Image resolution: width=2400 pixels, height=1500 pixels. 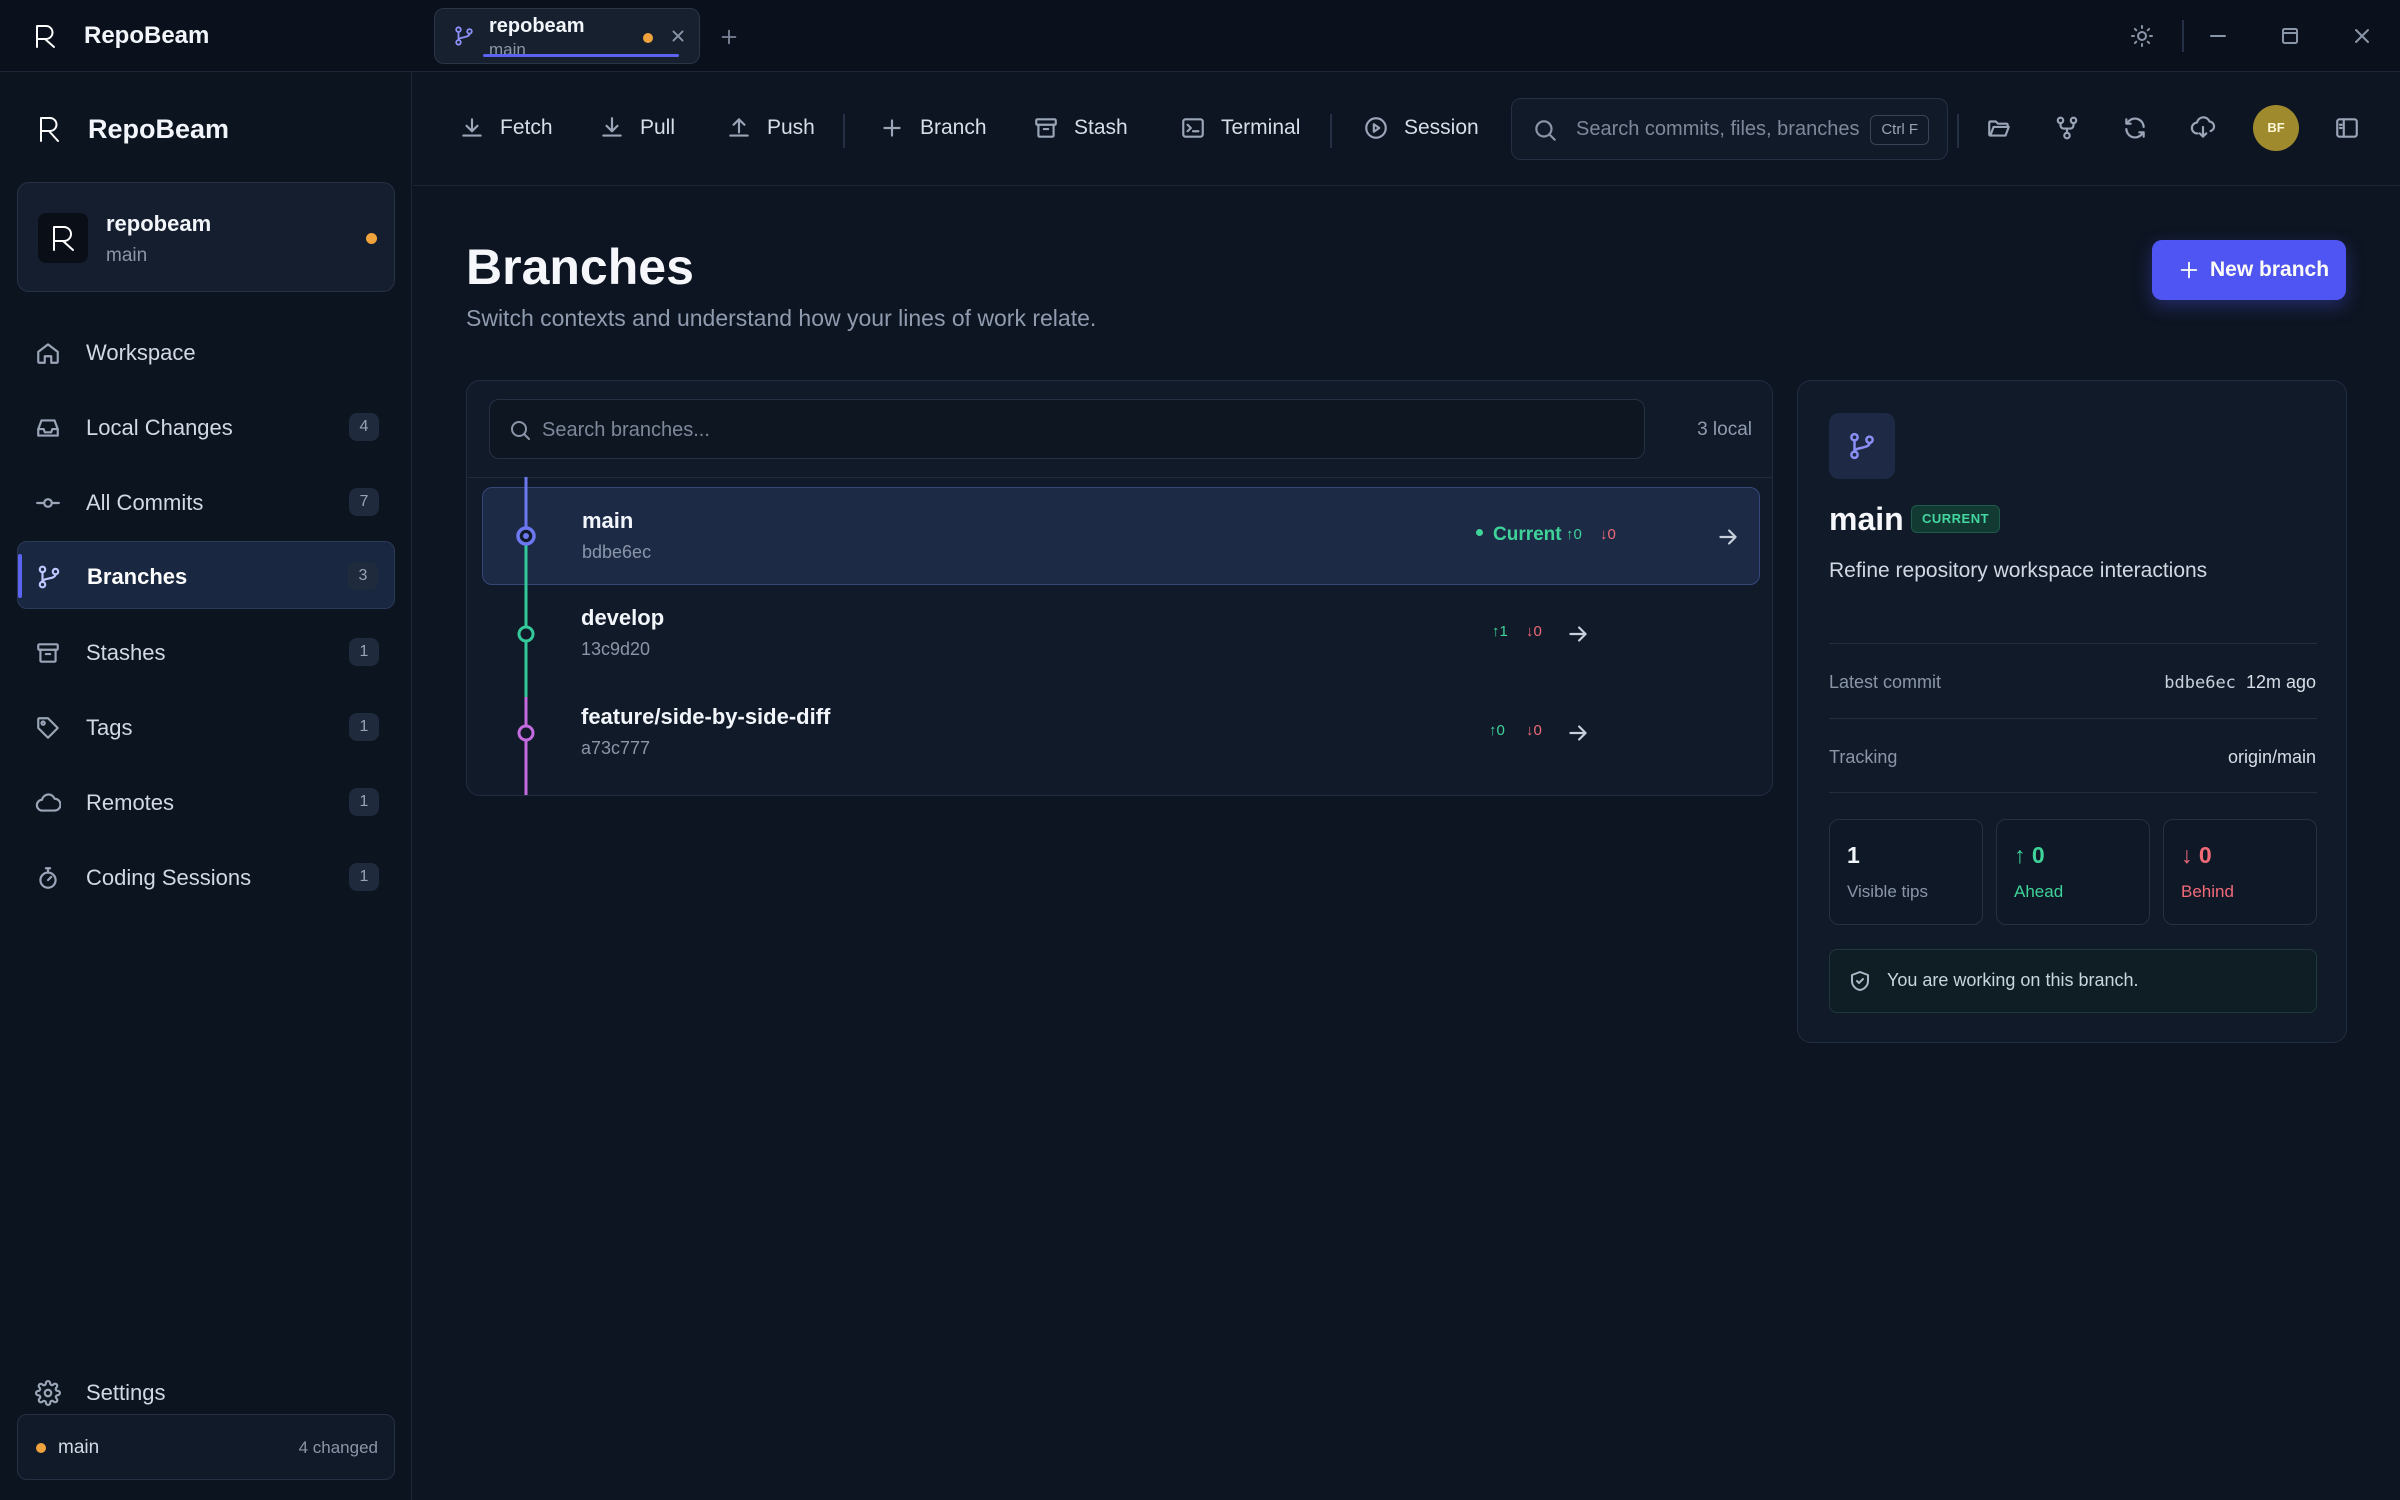 I want to click on repo-logo-icon, so click(x=63, y=238).